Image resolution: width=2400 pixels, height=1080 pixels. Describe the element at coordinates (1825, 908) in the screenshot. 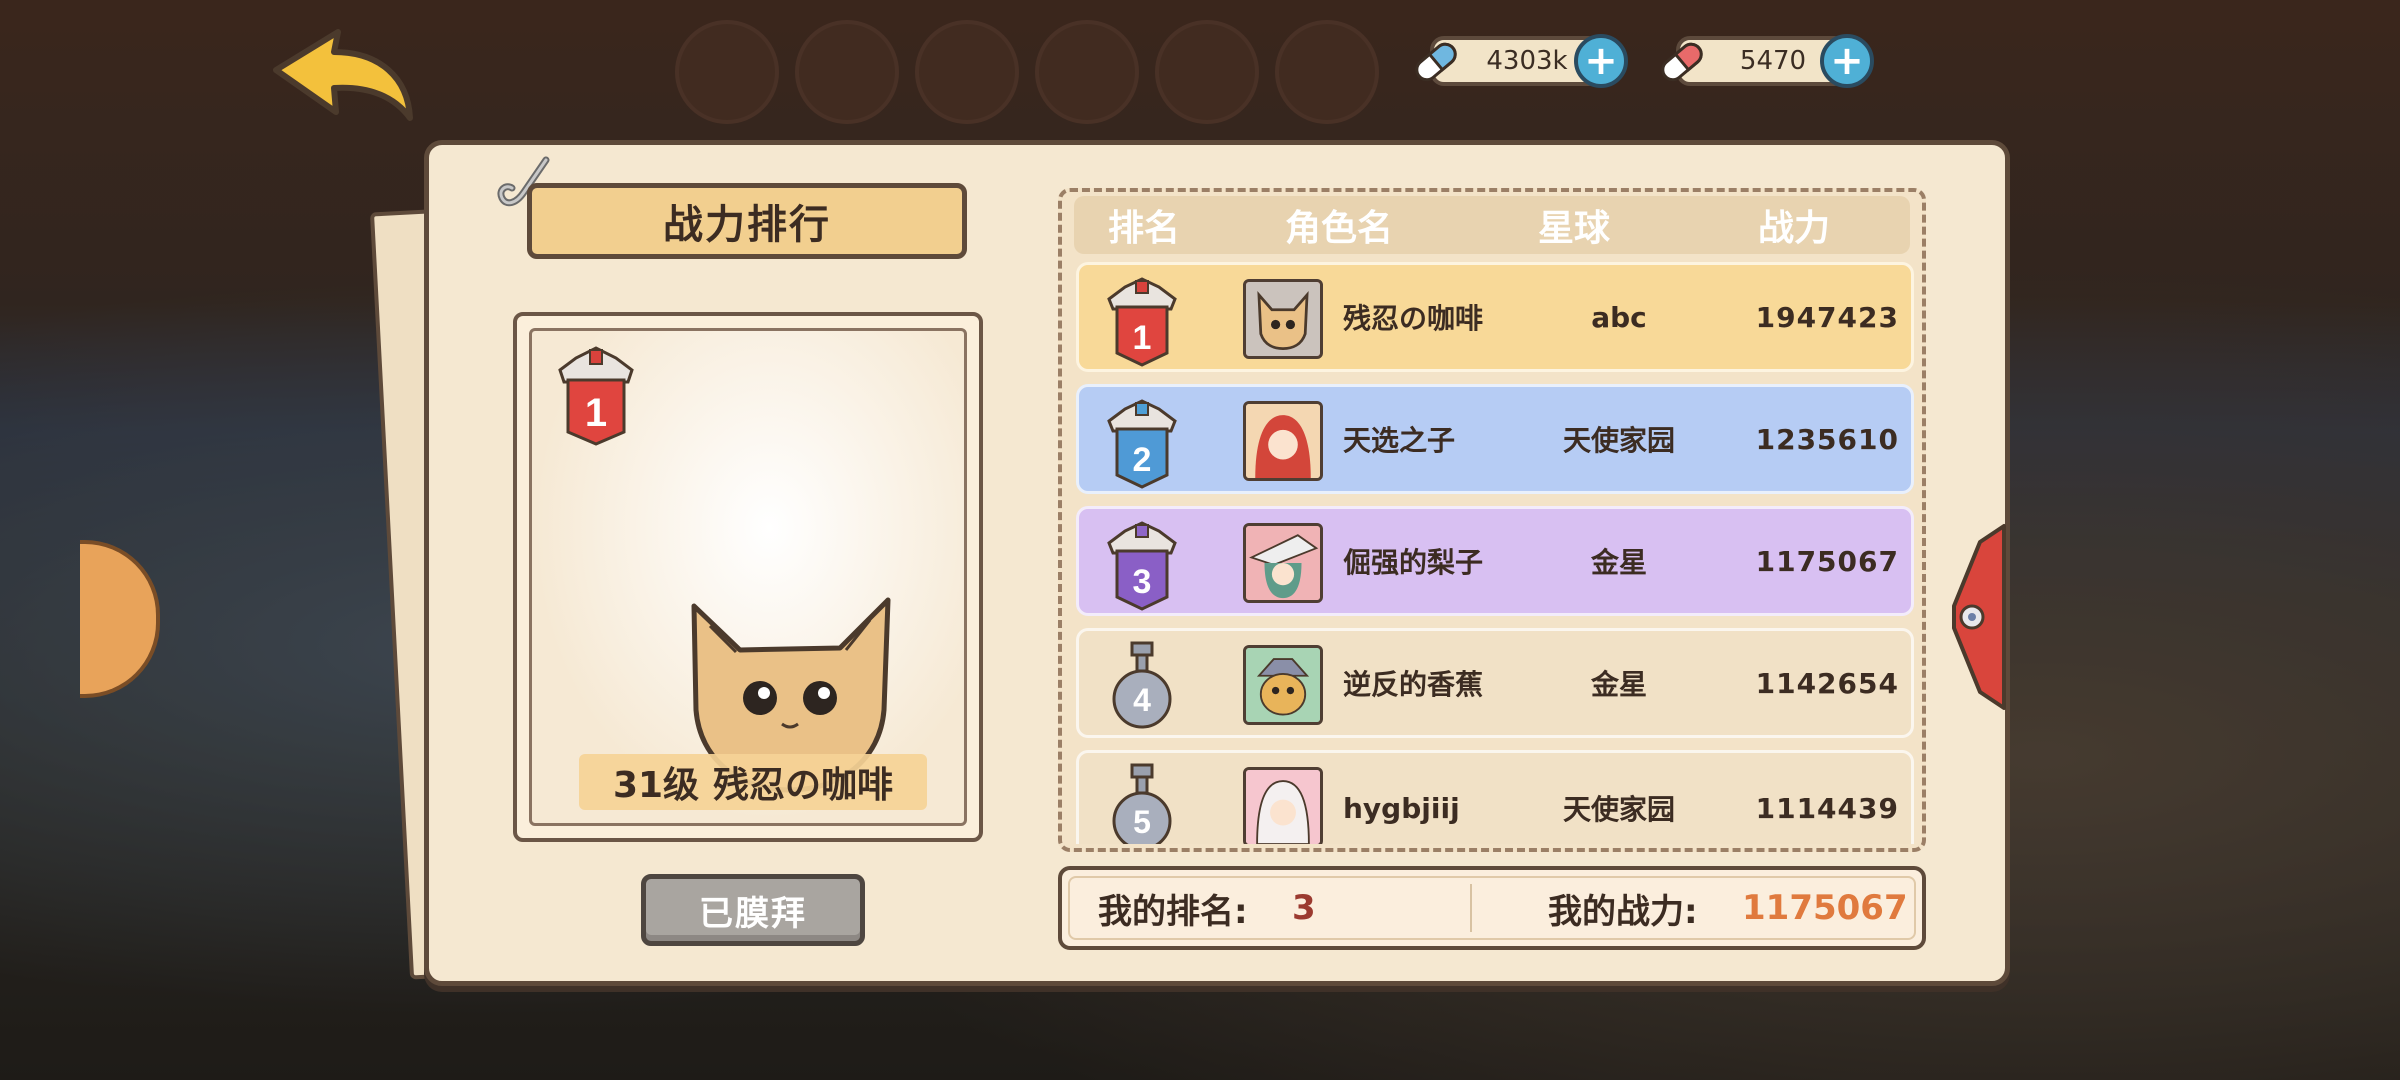

I see `my-power-value: 1175067` at that location.